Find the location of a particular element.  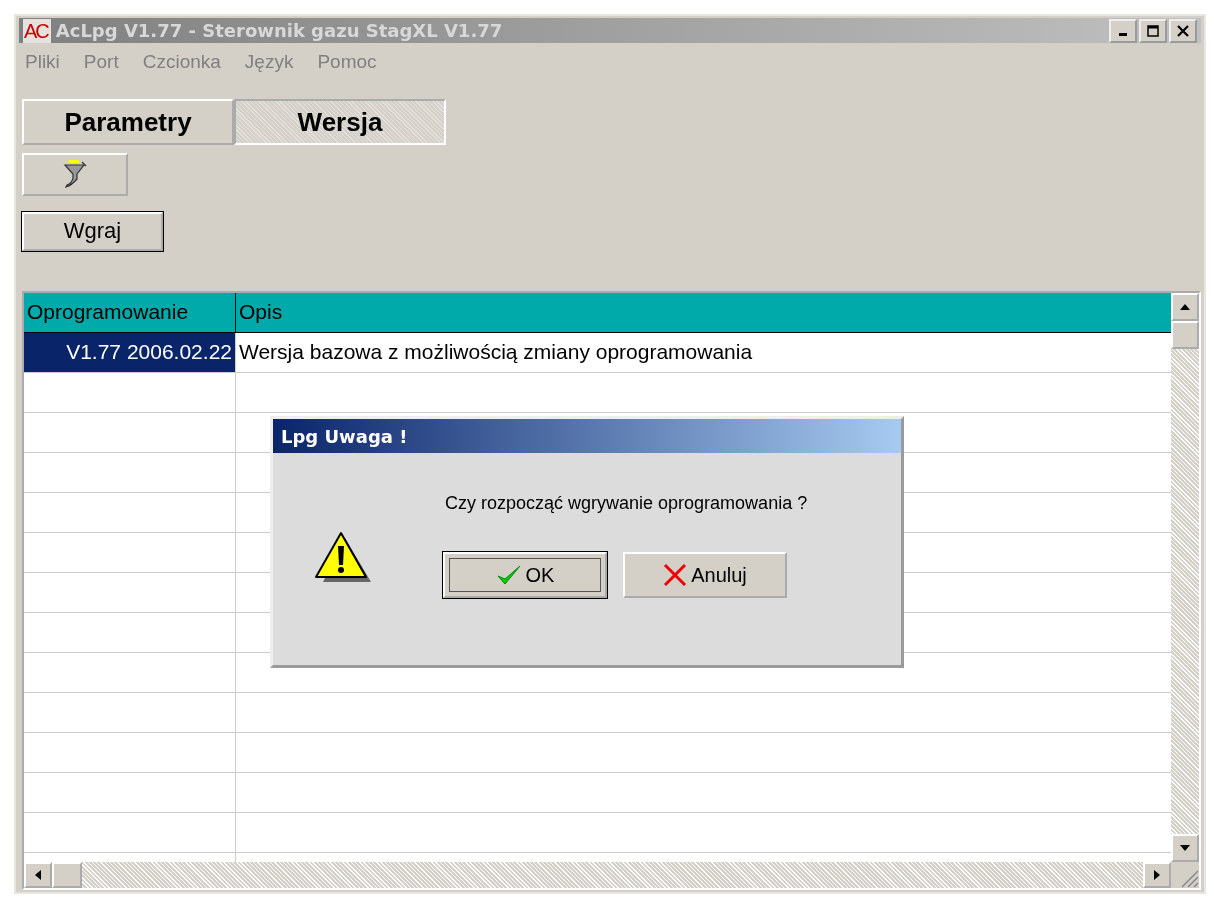

funnel-button is located at coordinates (75, 174).